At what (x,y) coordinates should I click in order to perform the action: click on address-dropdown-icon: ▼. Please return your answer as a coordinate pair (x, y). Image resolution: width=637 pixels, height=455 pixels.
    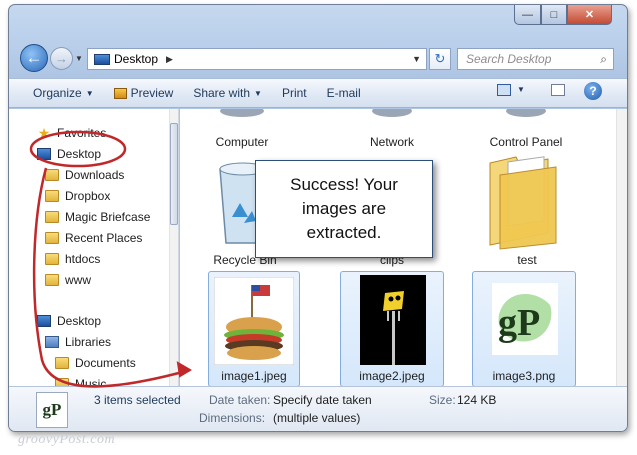
    Looking at the image, I should click on (416, 59).